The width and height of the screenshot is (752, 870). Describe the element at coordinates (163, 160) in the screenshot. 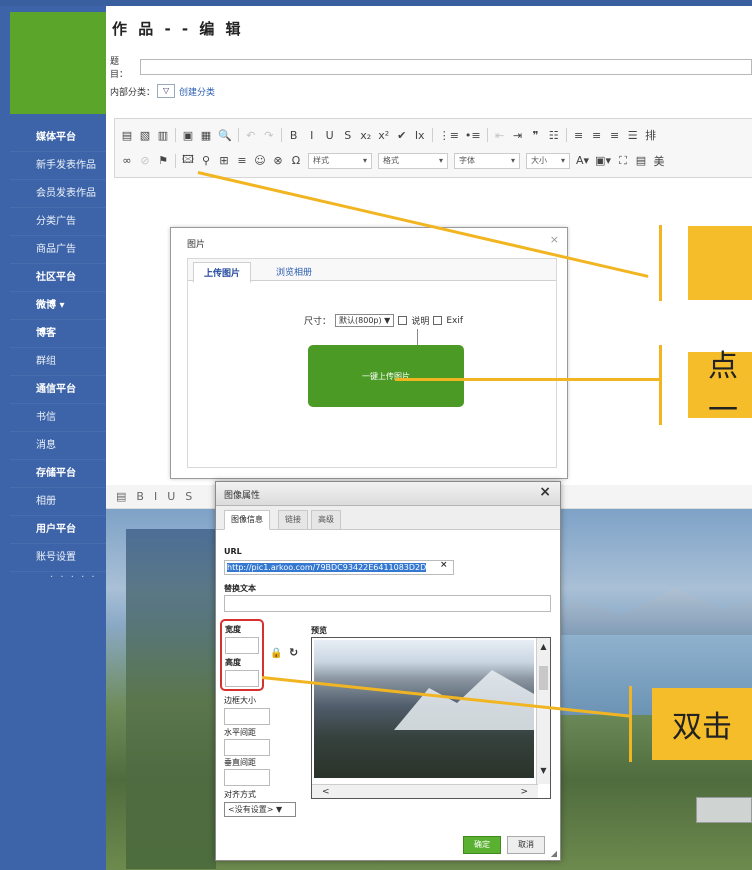

I see `toolbar-button-icon: ⚑` at that location.